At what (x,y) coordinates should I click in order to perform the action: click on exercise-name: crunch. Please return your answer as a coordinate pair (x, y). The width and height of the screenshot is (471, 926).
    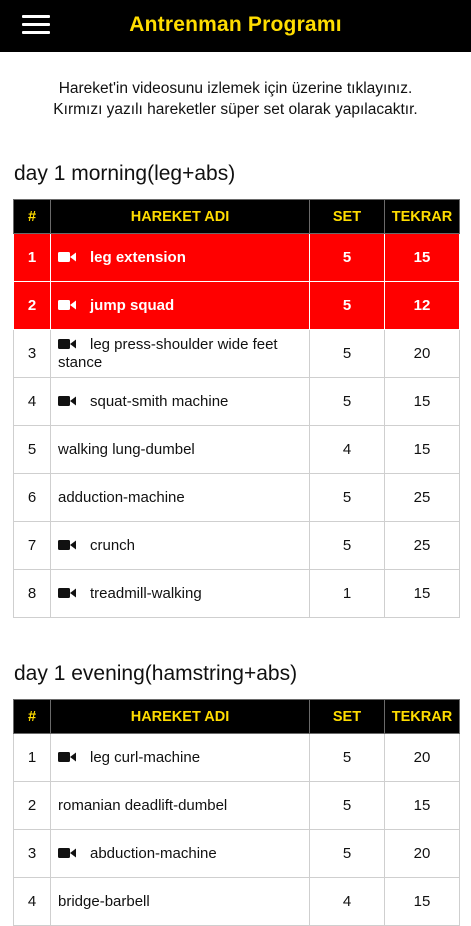
    Looking at the image, I should click on (113, 545).